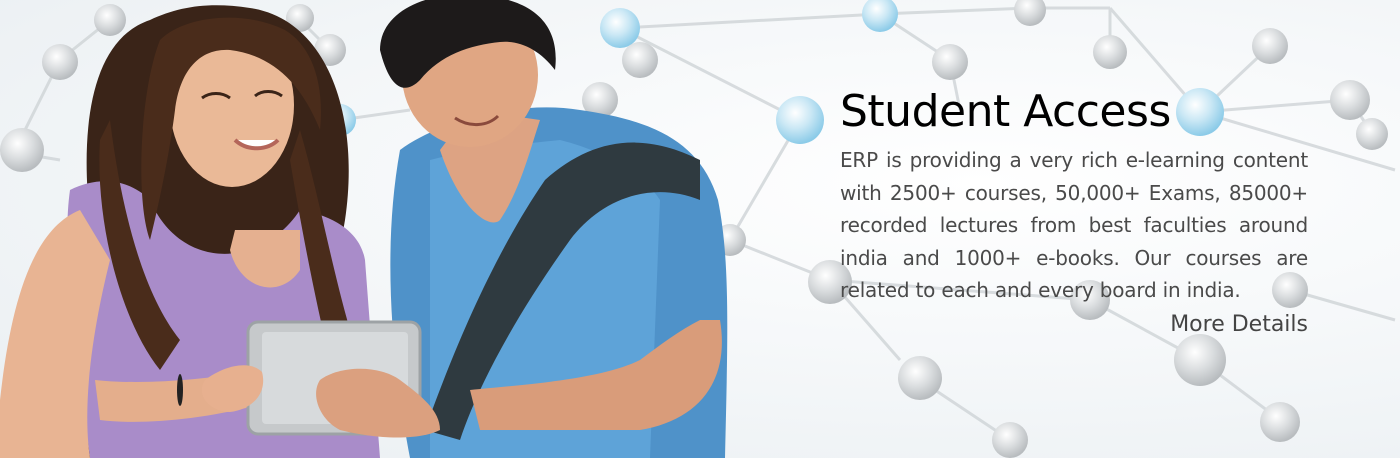  I want to click on page-title: Student Access, so click(1005, 111).